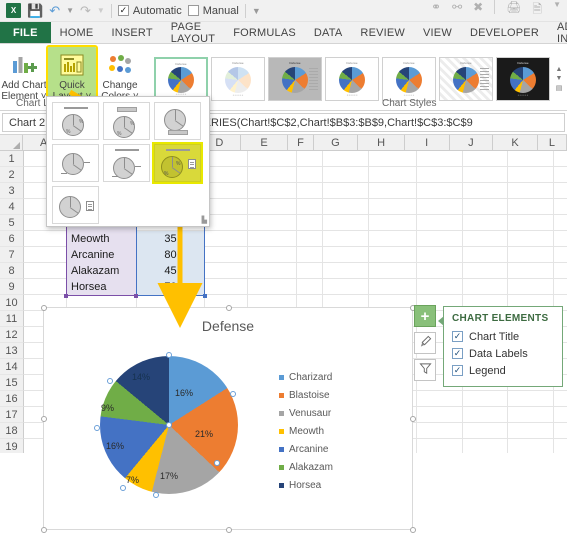 Image resolution: width=567 pixels, height=548 pixels. Describe the element at coordinates (184, 393) in the screenshot. I see `data-label-charizard: 16%` at that location.